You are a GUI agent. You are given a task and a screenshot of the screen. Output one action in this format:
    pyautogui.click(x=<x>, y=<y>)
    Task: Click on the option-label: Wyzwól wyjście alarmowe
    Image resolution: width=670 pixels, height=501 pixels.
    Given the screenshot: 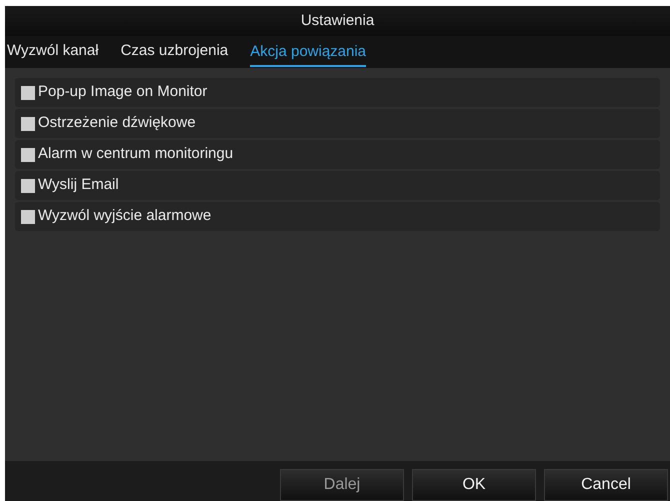 What is the action you would take?
    pyautogui.click(x=125, y=216)
    